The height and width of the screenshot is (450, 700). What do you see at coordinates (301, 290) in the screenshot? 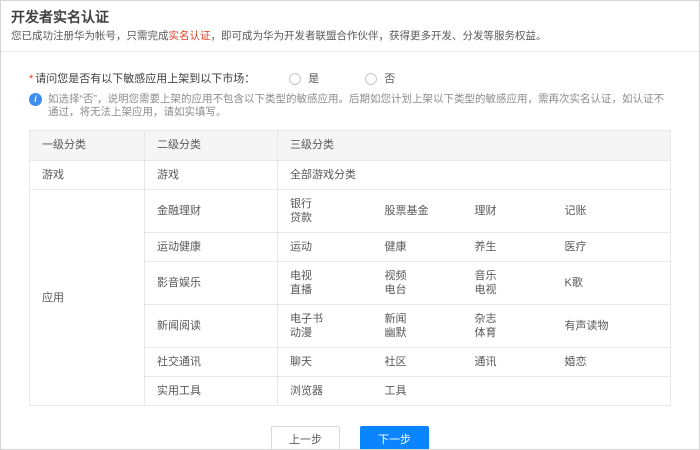
I see `category-line: 直播` at bounding box center [301, 290].